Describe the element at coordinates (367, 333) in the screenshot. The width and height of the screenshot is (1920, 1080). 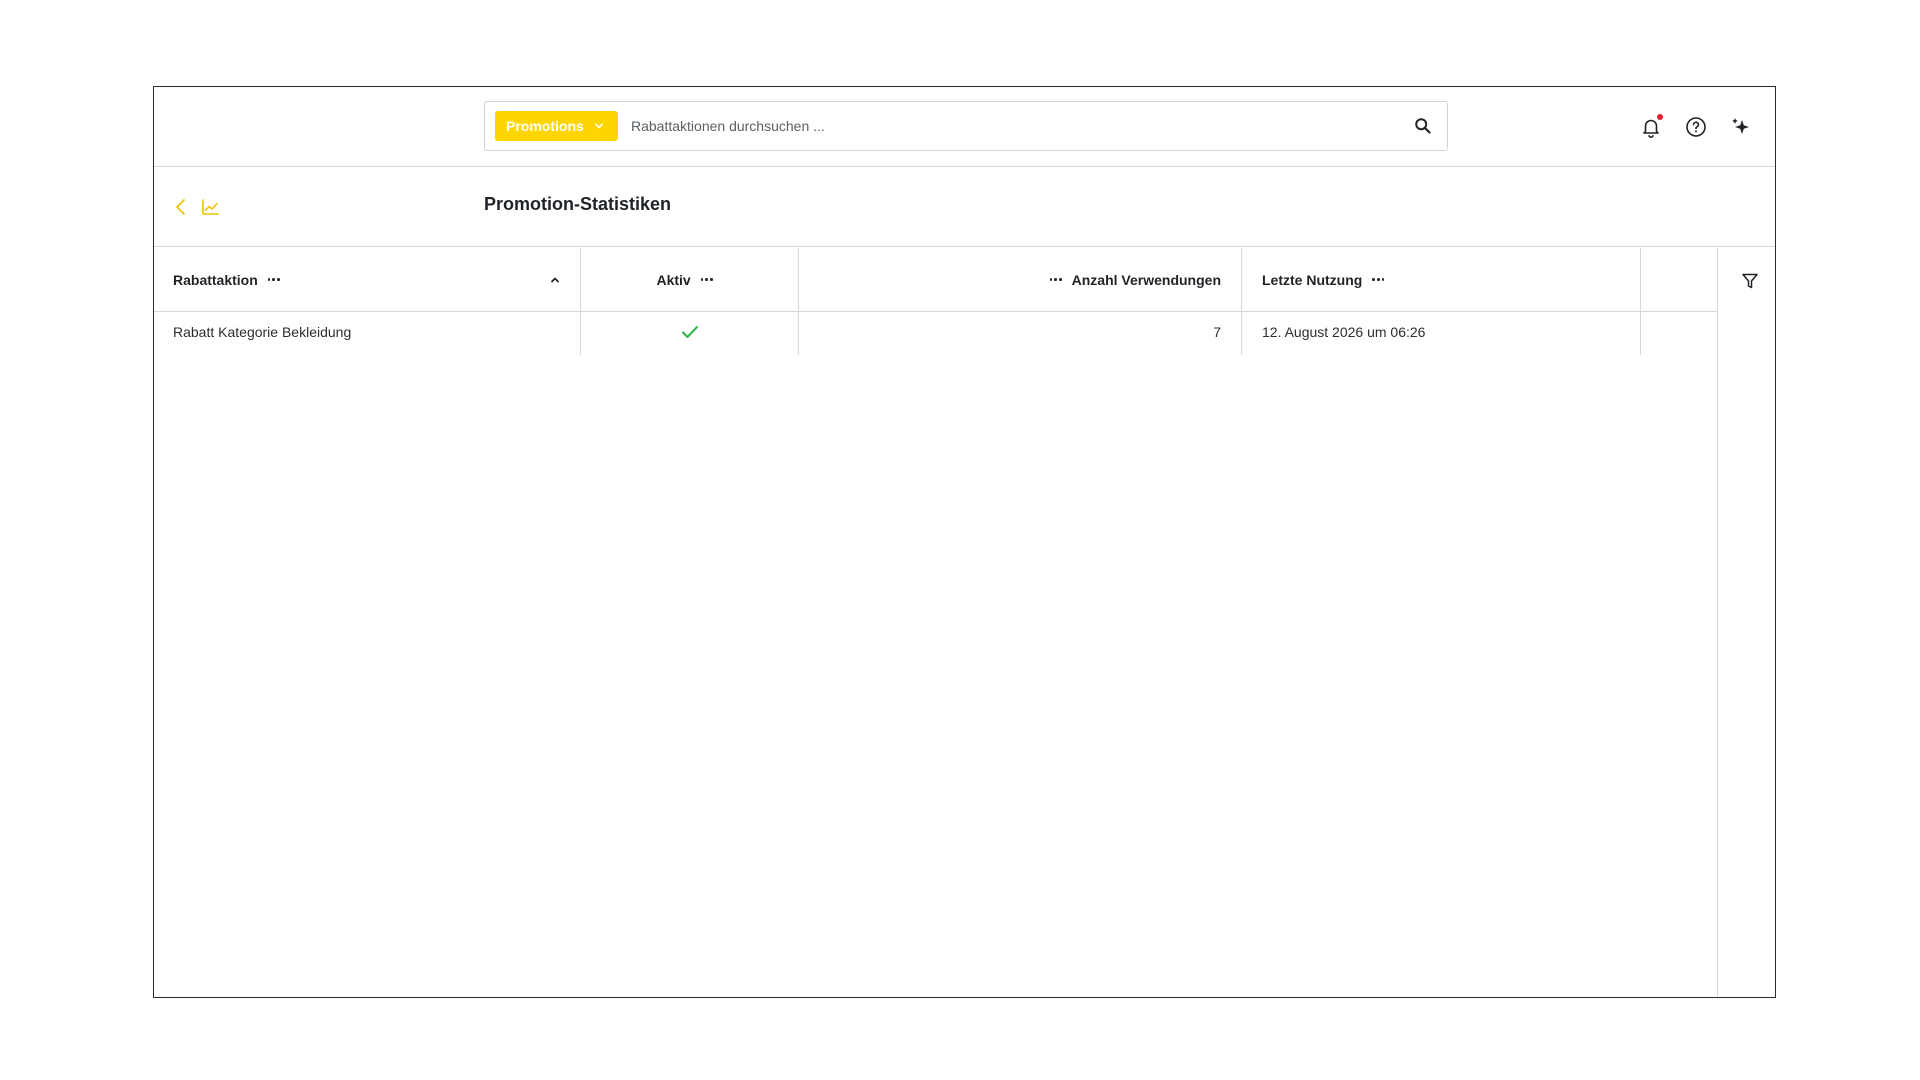
I see `cell-rabattaktion: Rabatt Kategorie Bekleidung` at that location.